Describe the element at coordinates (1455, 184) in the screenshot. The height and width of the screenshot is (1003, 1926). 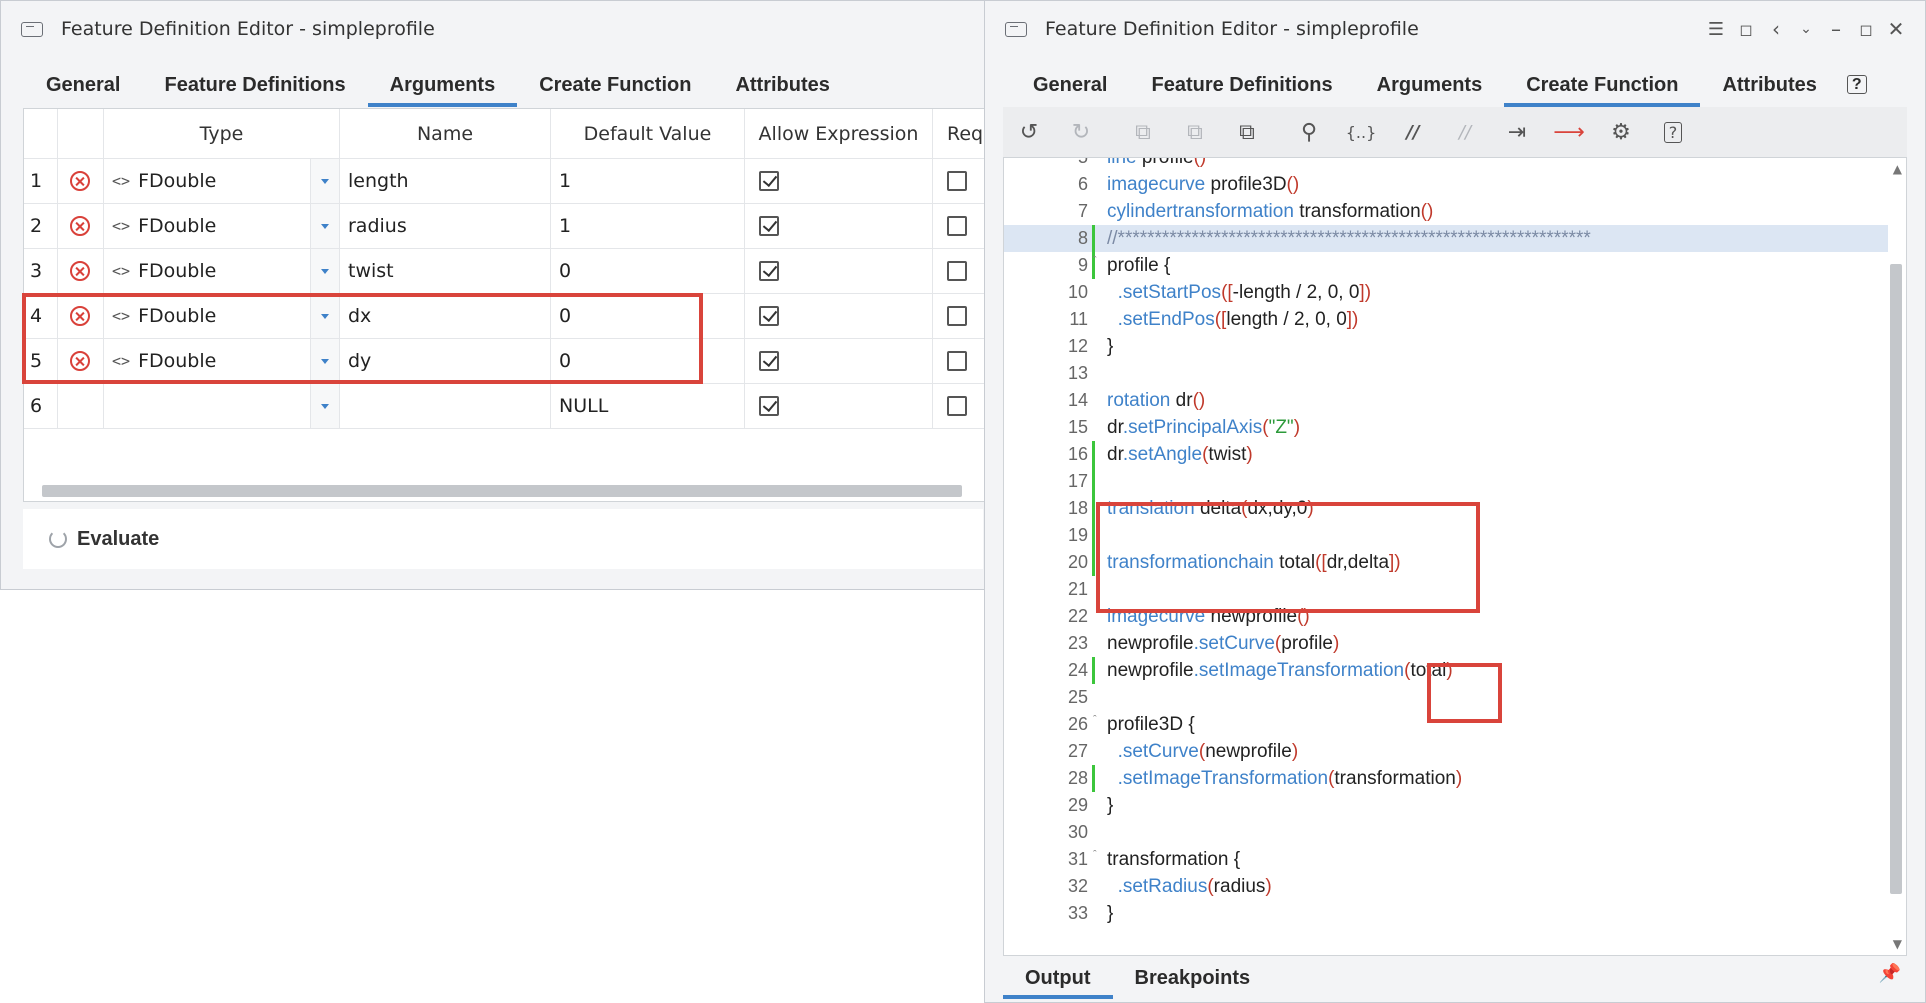
I see `code-line: 6 imagecurve profile3D()` at that location.